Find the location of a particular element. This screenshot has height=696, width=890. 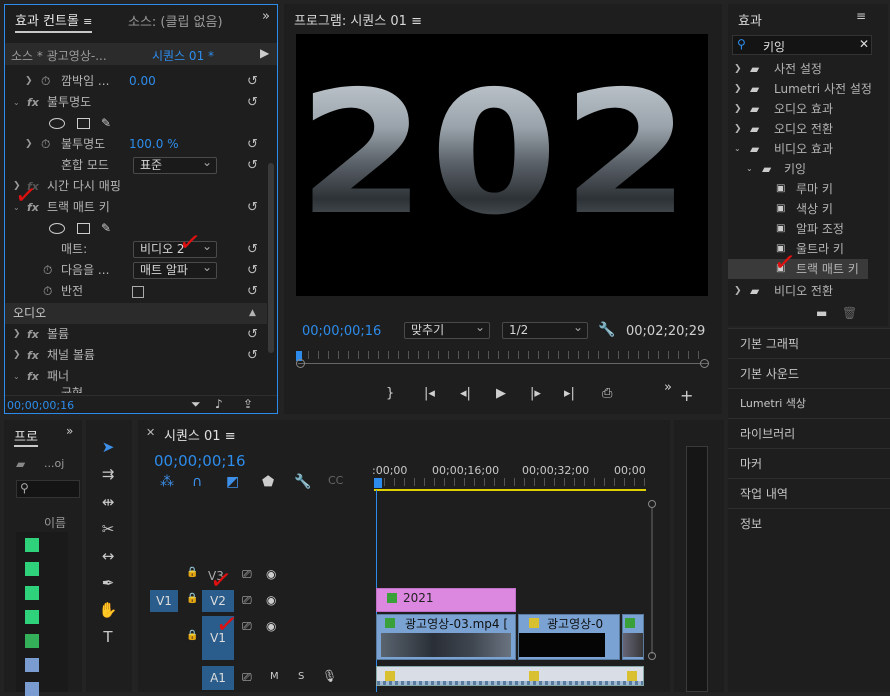

clip-v2-title: 2021 is located at coordinates (446, 600).